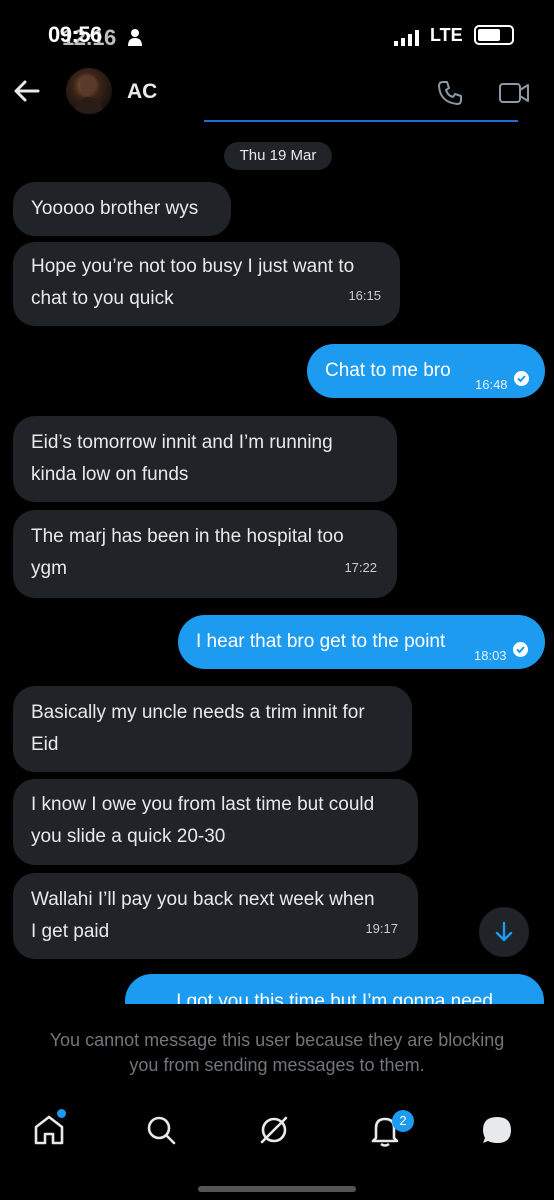 The height and width of the screenshot is (1200, 554). I want to click on scroll-to-bottom-button, so click(504, 932).